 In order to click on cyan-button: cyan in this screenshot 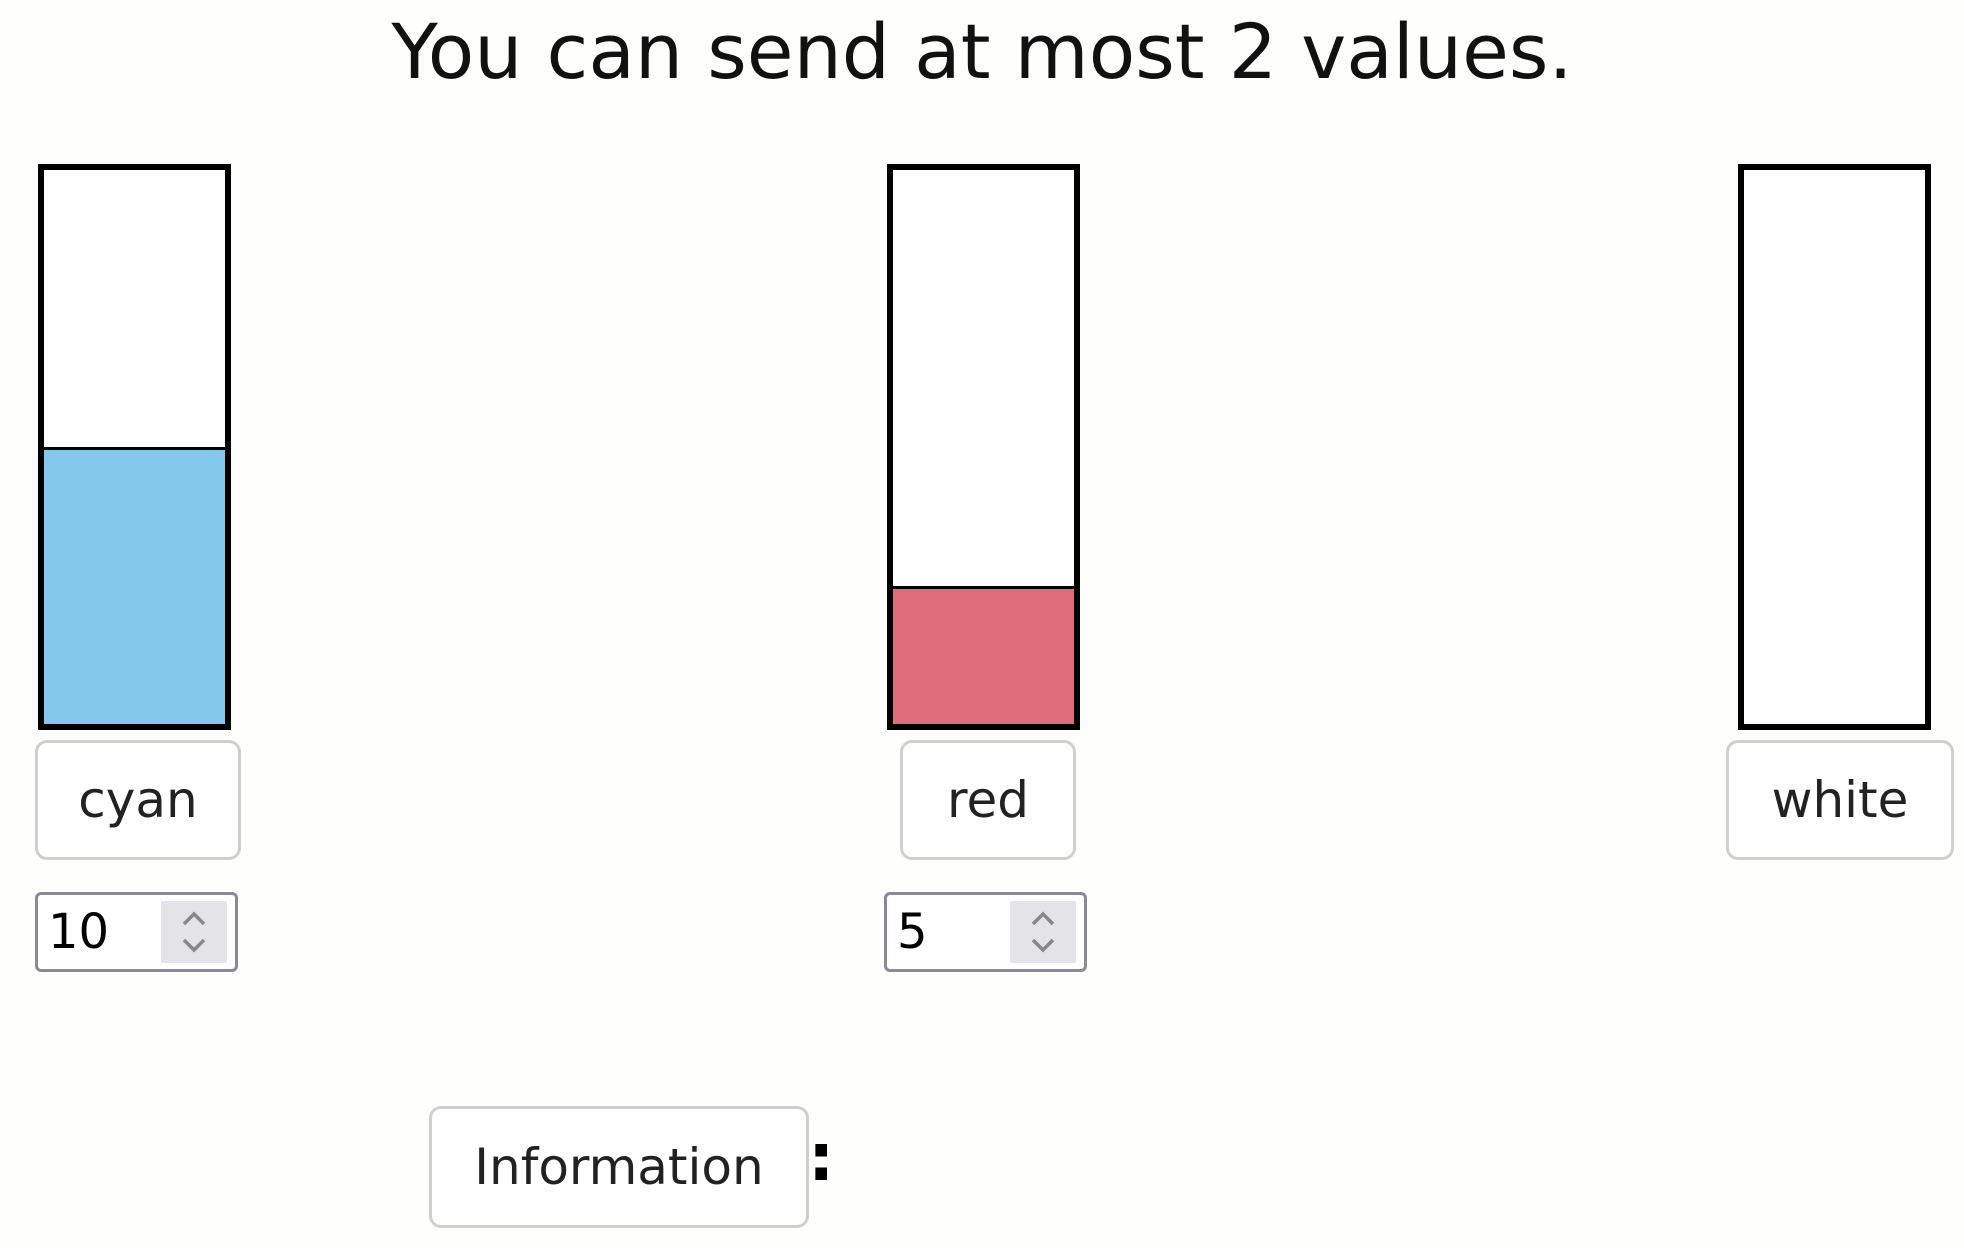, I will do `click(138, 800)`.